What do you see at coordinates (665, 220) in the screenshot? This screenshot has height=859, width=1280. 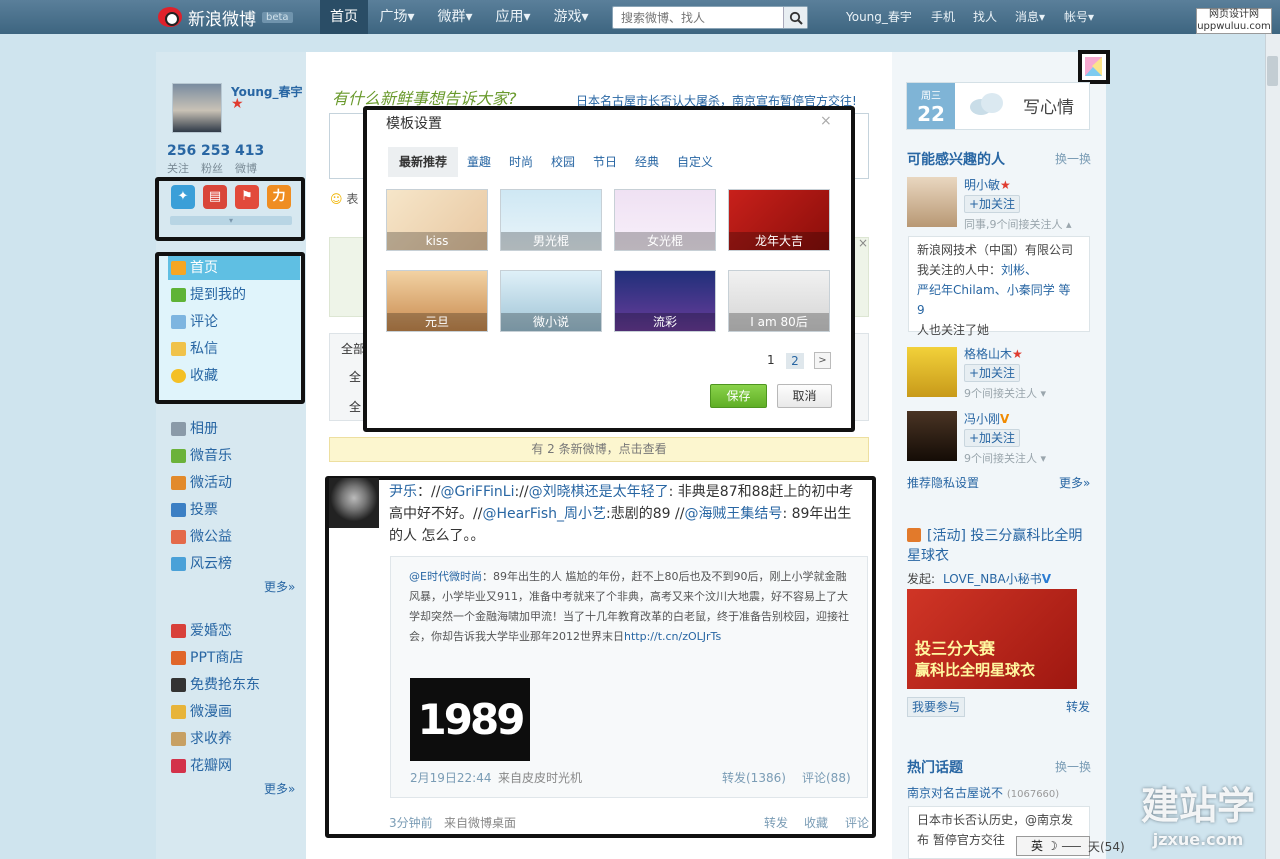 I see `template-single-girl: 女光棍` at bounding box center [665, 220].